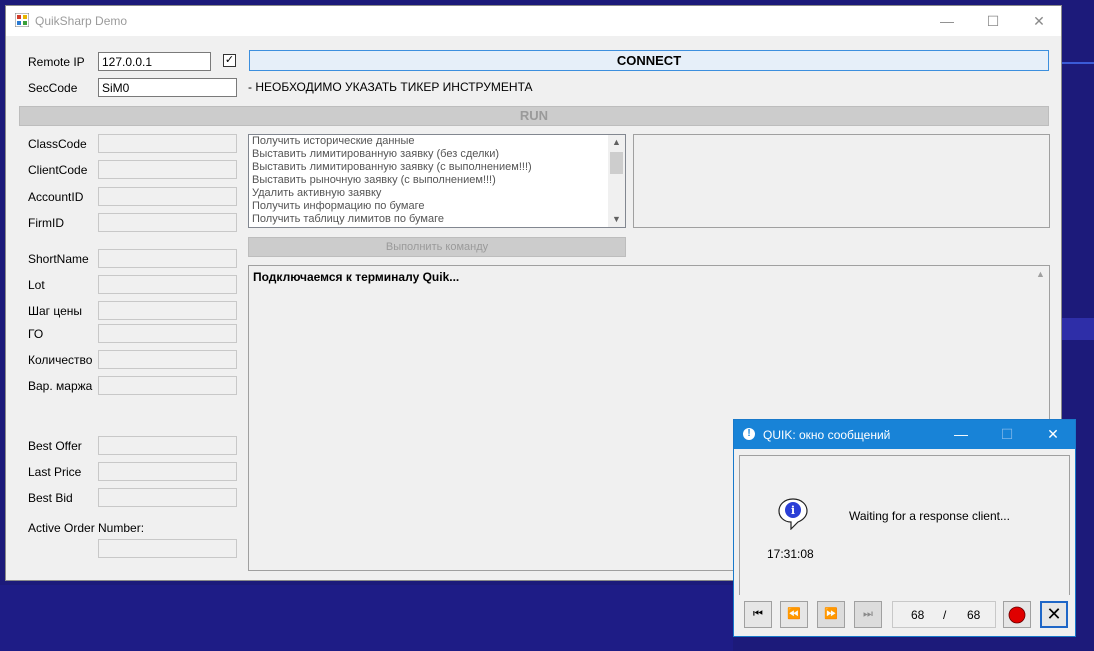 This screenshot has height=651, width=1094. I want to click on title-bar: QuikSharp Demo — ☐ ✕, so click(533, 21).